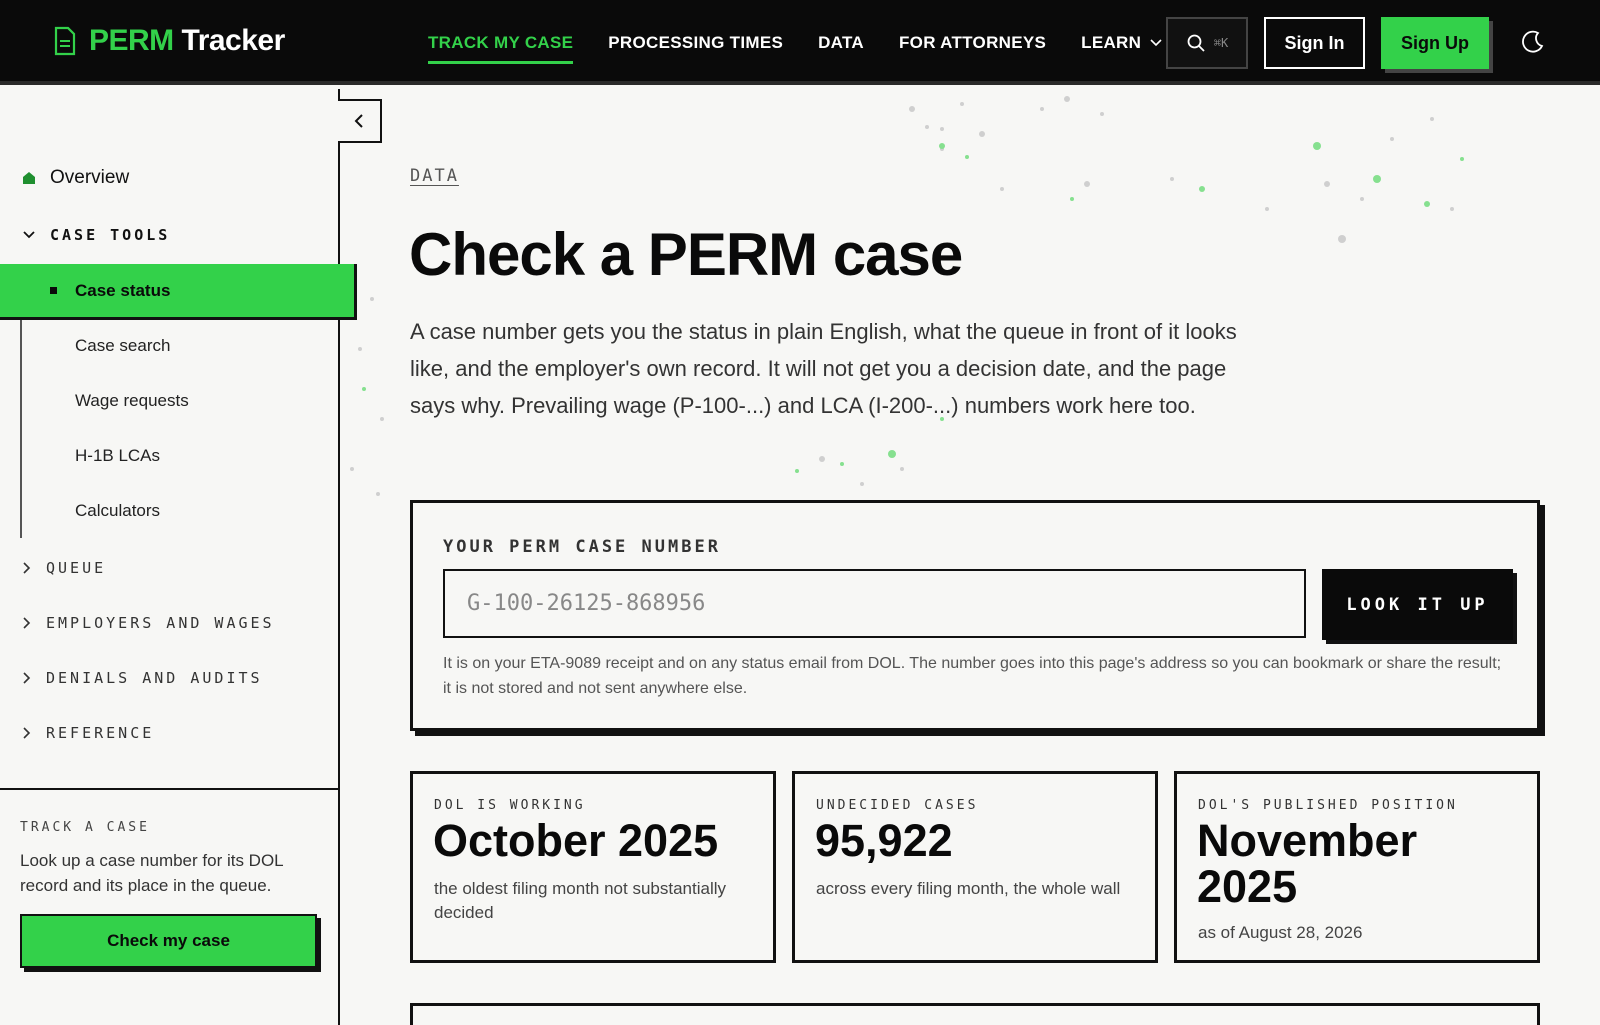  What do you see at coordinates (122, 346) in the screenshot?
I see `sidebar-item-case-search: Case search` at bounding box center [122, 346].